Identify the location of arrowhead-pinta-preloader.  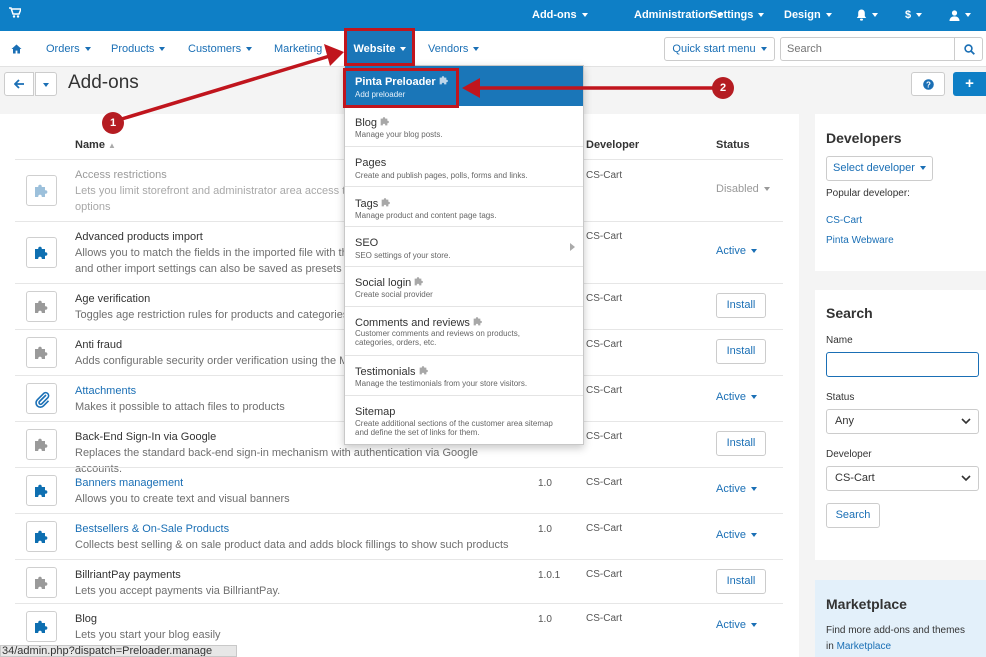
(471, 88).